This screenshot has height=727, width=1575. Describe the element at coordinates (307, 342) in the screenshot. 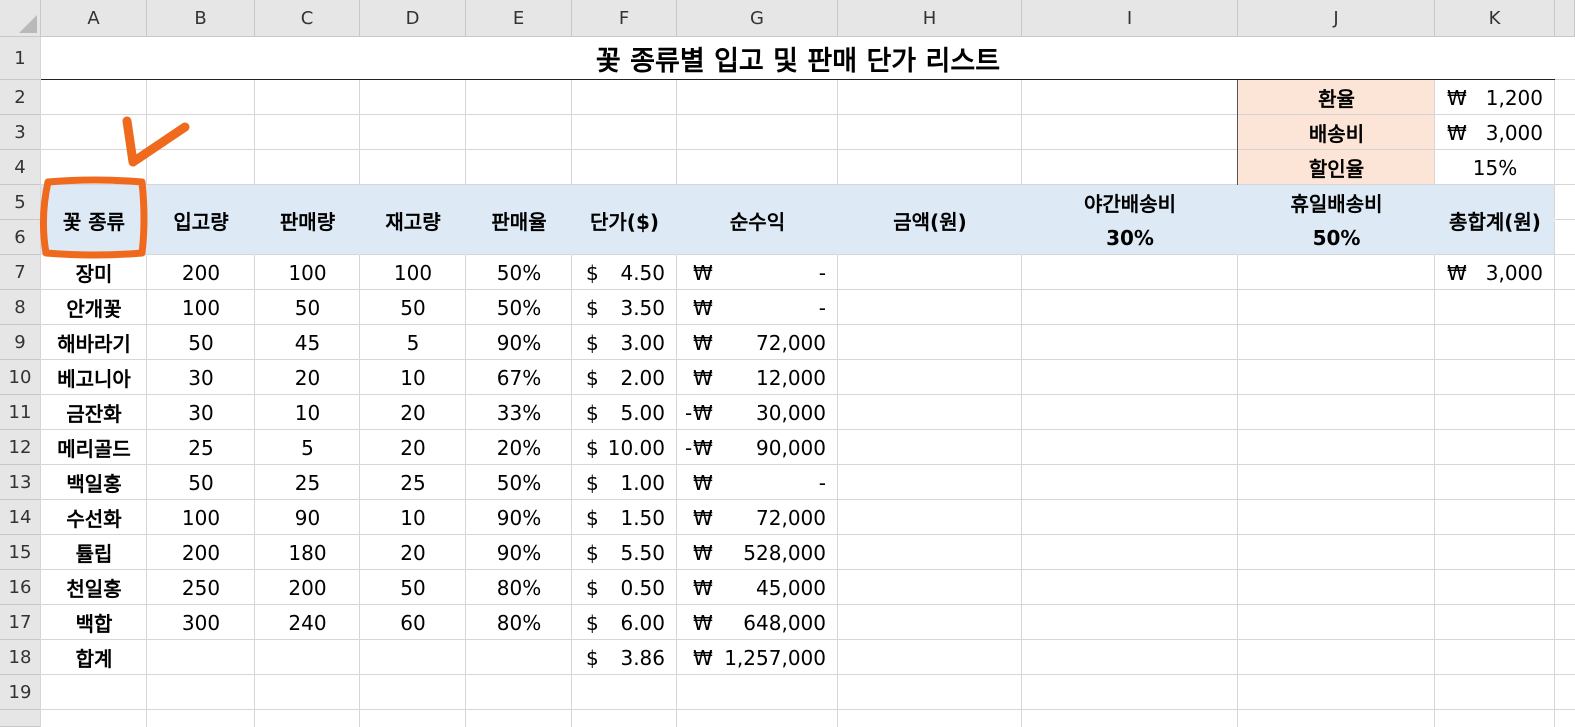

I see `sold-qty: 45` at that location.